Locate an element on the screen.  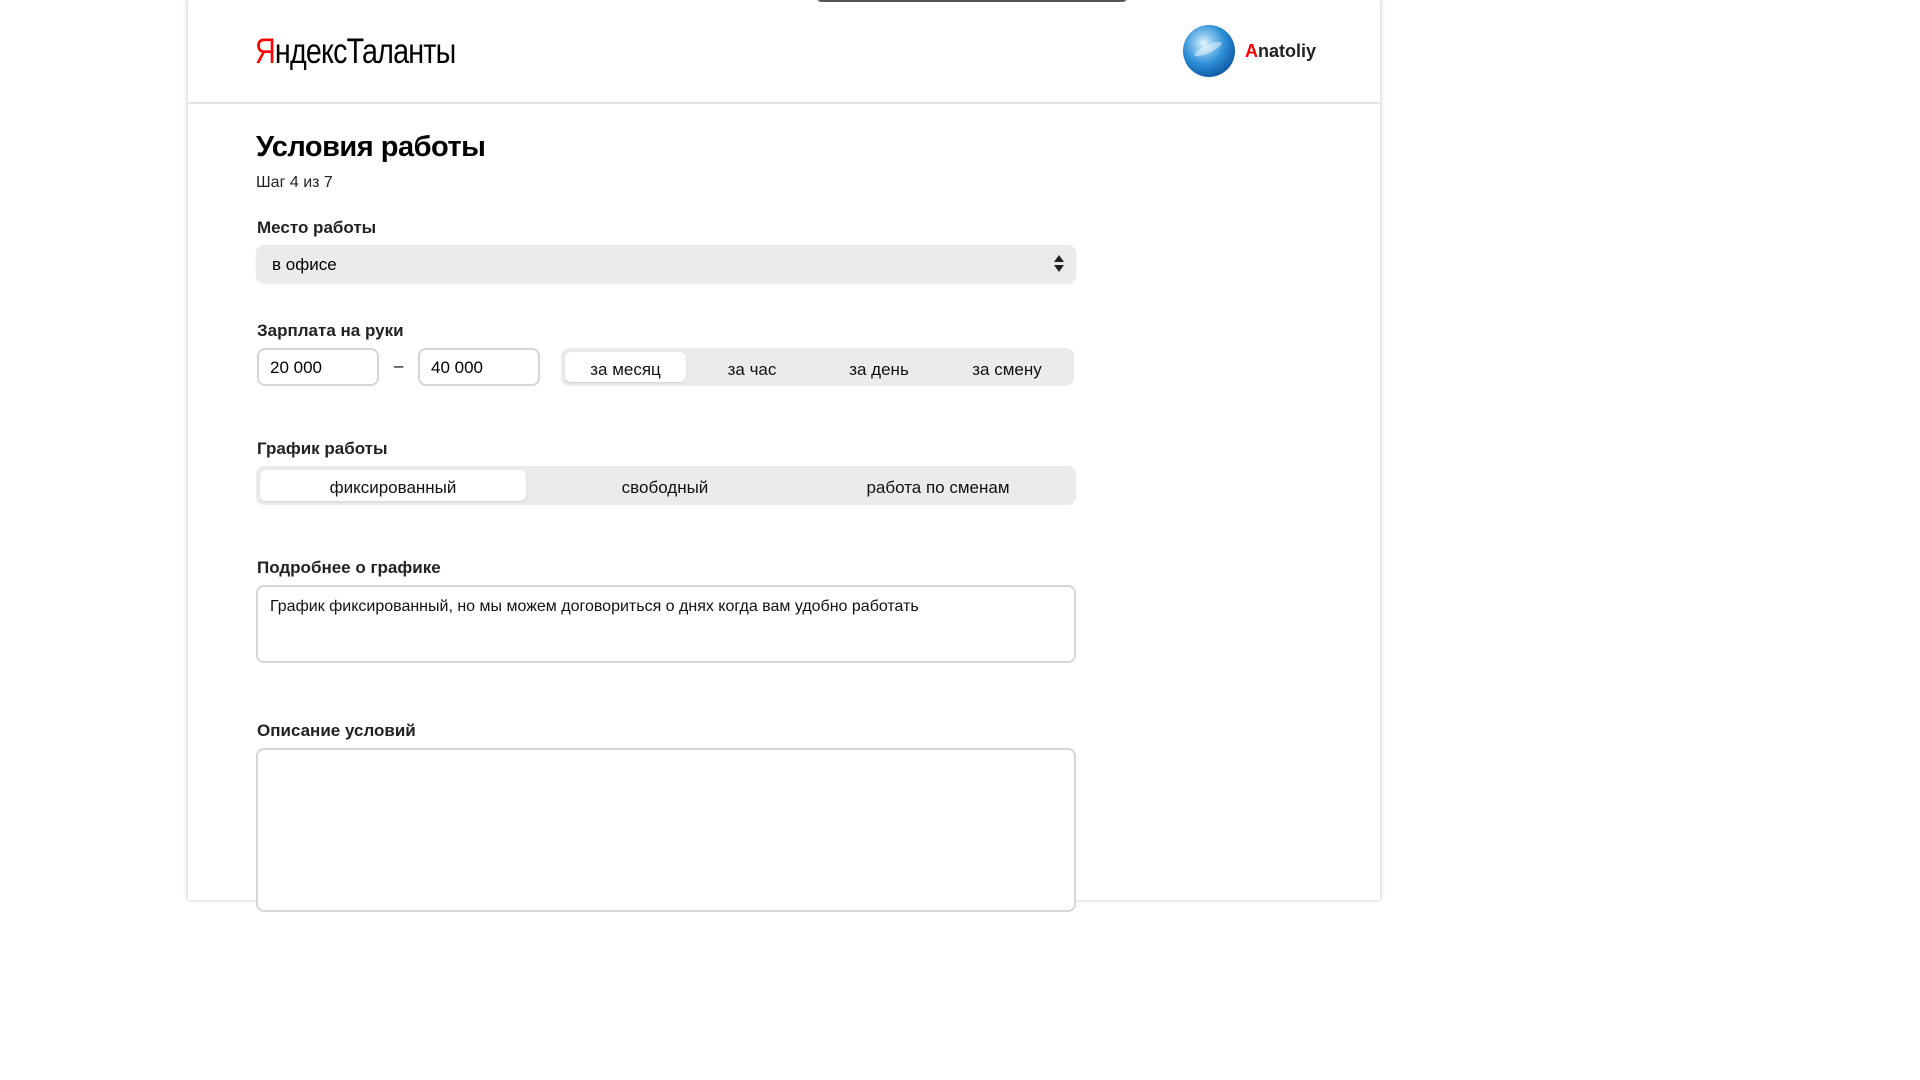
schedule-details-label: Подробнее о графике is located at coordinates (349, 567).